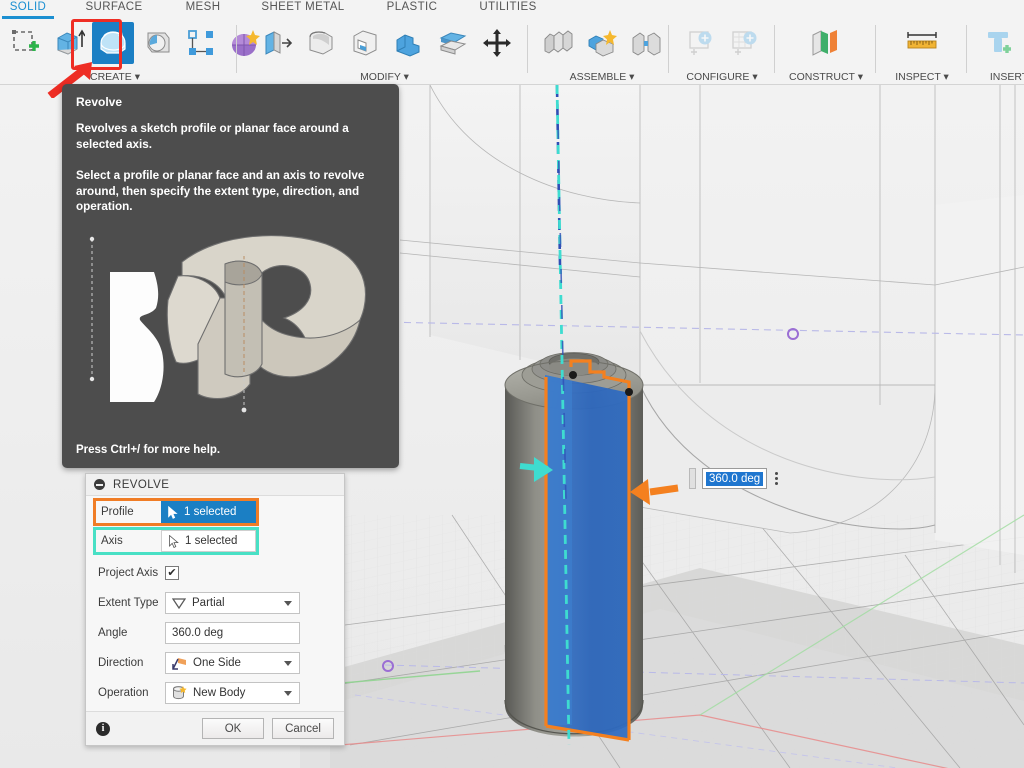 Image resolution: width=1024 pixels, height=768 pixels. What do you see at coordinates (384, 77) in the screenshot?
I see `group-label-modify: MODIFY ▾` at bounding box center [384, 77].